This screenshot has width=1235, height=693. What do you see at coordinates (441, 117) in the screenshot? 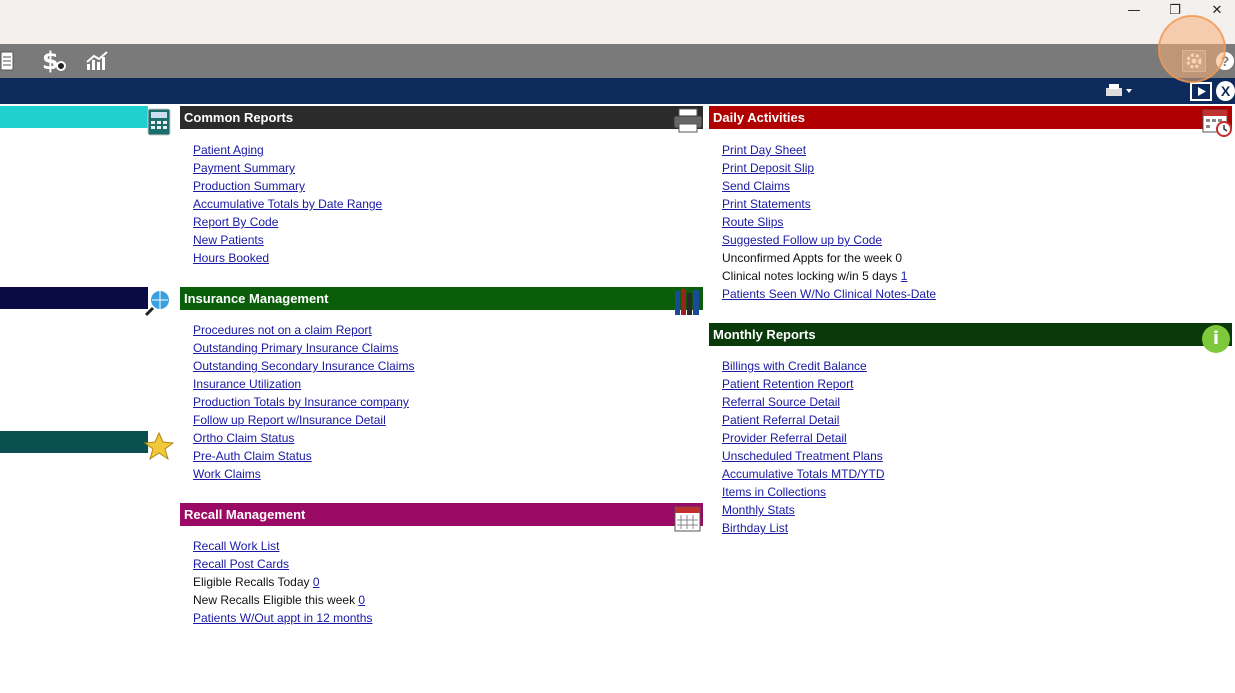
I see `common-reports-header: Common Reports` at bounding box center [441, 117].